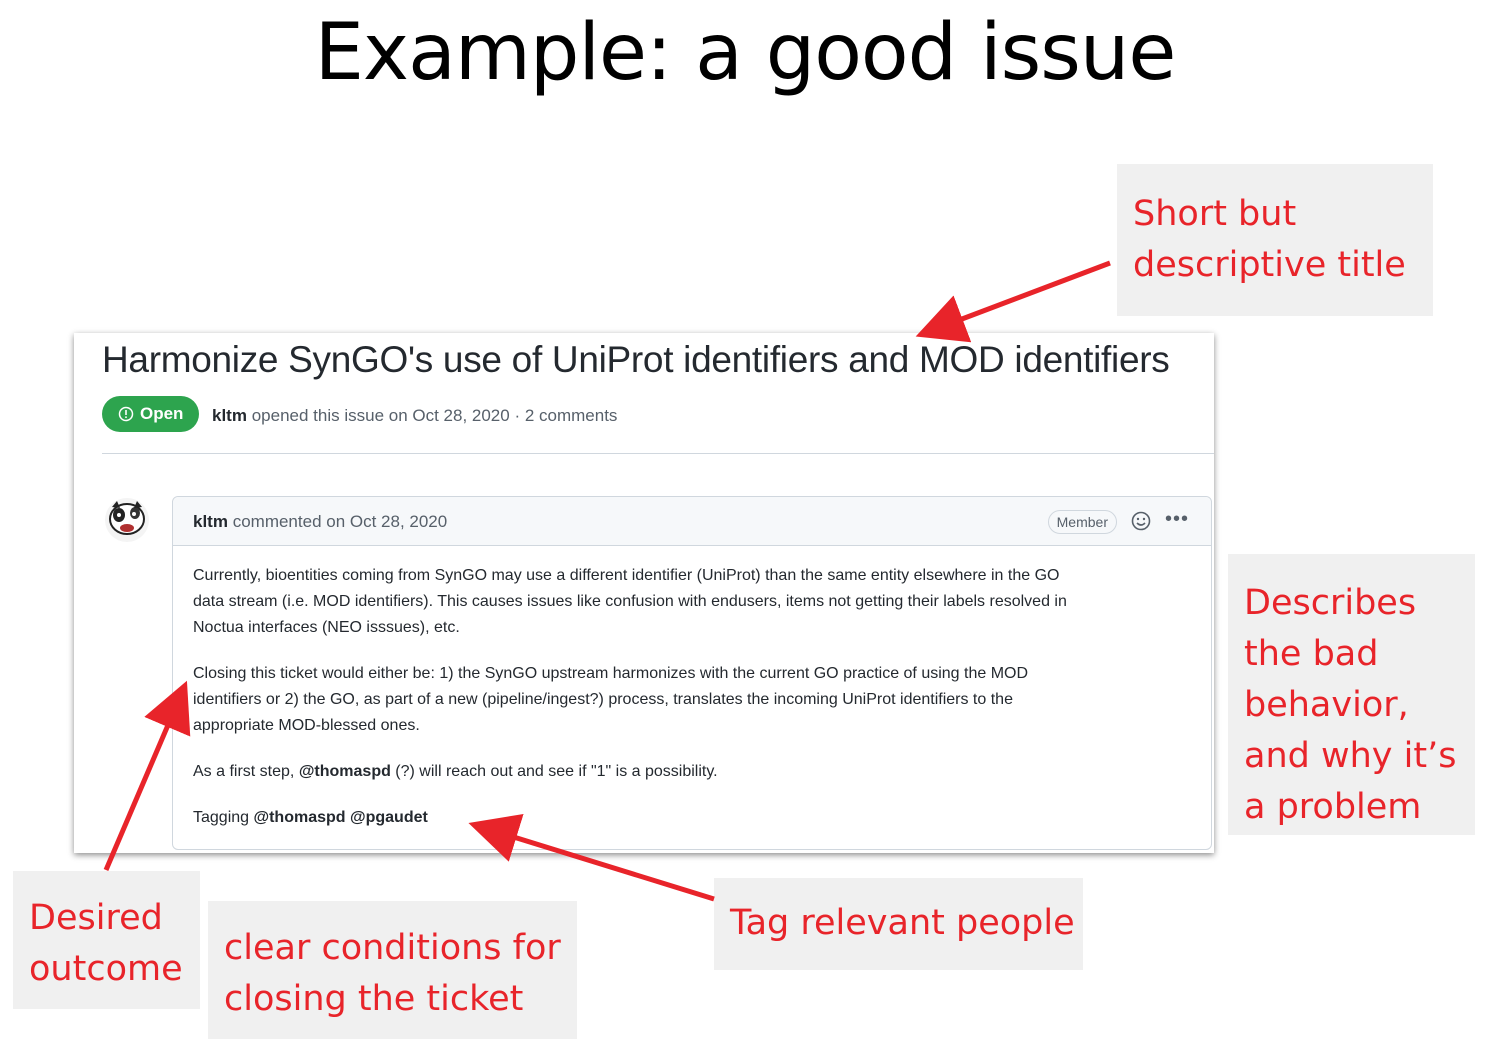 Image resolution: width=1490 pixels, height=1064 pixels. Describe the element at coordinates (147, 775) in the screenshot. I see `arrow-to-closing-paragraph` at that location.